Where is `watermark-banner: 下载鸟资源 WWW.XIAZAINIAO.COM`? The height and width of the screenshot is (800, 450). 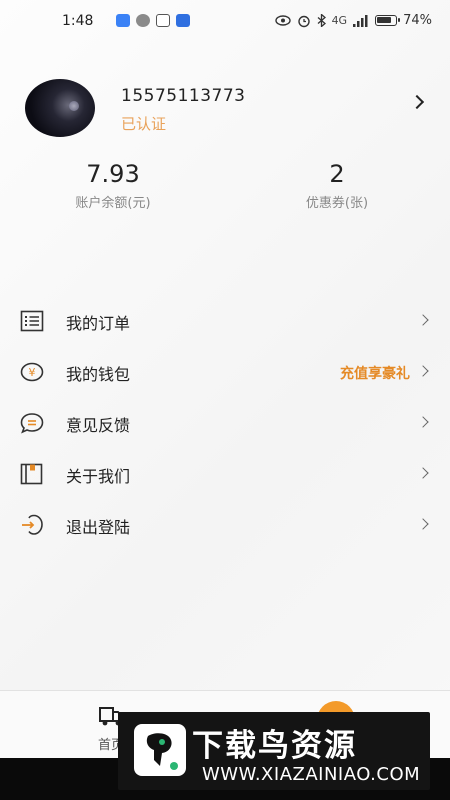 watermark-banner: 下载鸟资源 WWW.XIAZAINIAO.COM is located at coordinates (274, 751).